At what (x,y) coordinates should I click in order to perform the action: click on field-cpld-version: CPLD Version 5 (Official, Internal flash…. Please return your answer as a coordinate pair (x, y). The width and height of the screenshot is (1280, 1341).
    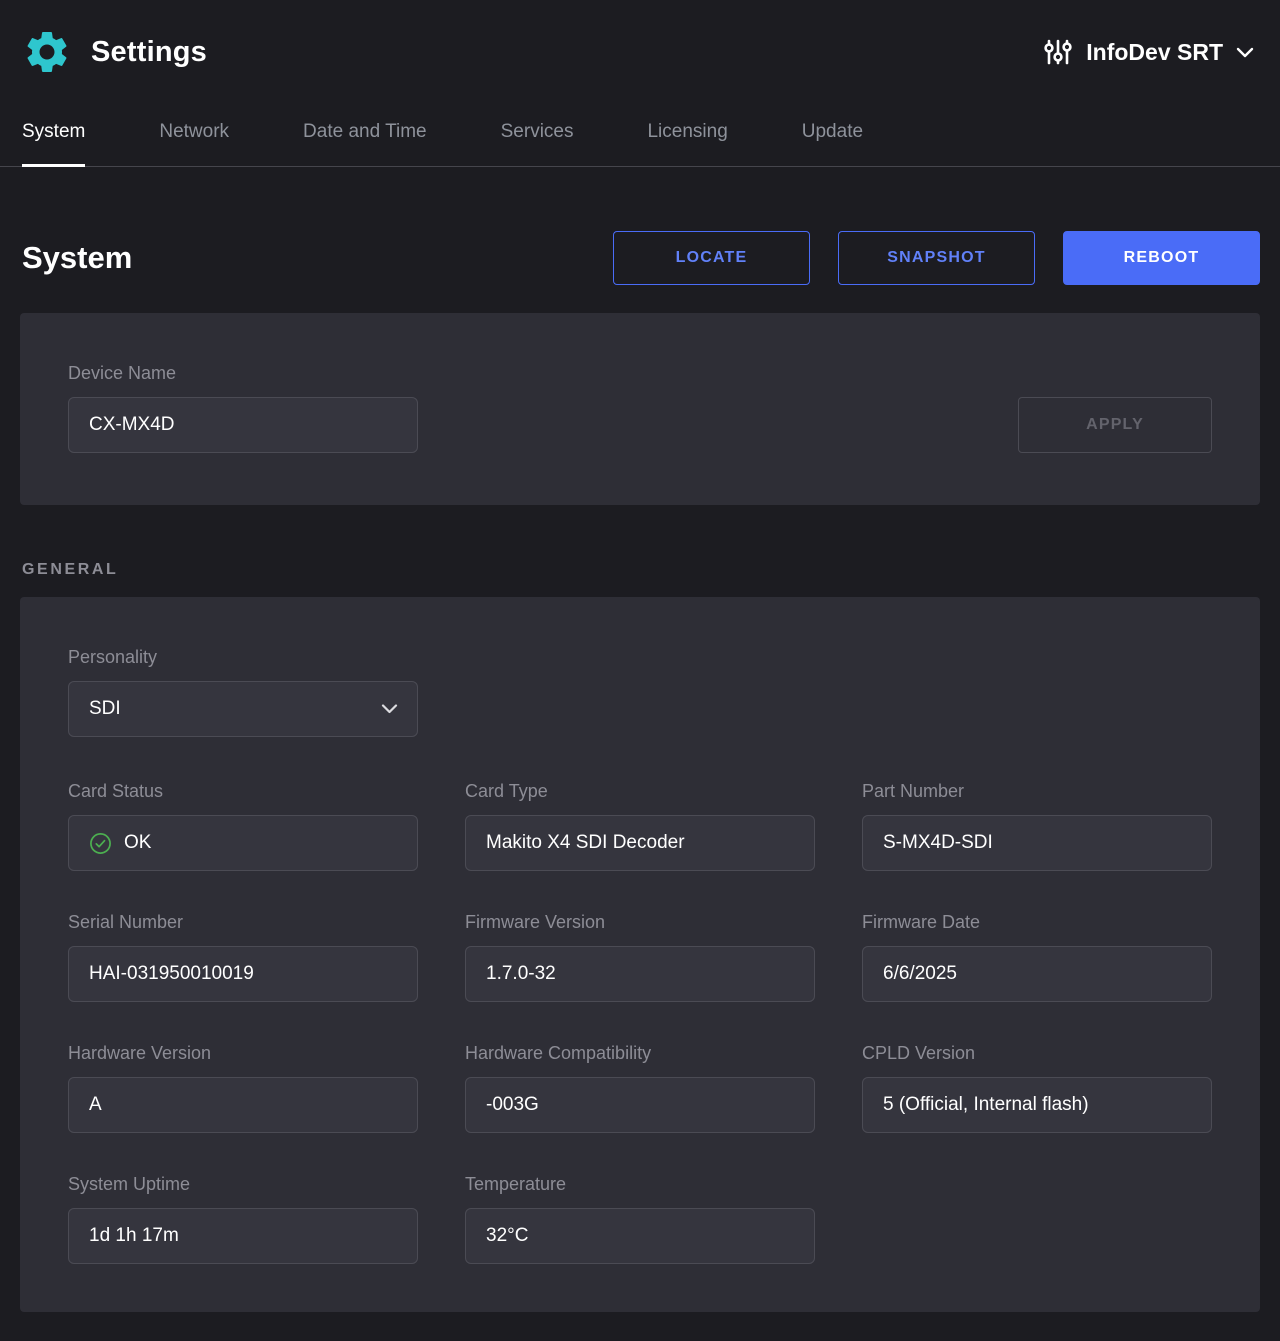
    Looking at the image, I should click on (1037, 1088).